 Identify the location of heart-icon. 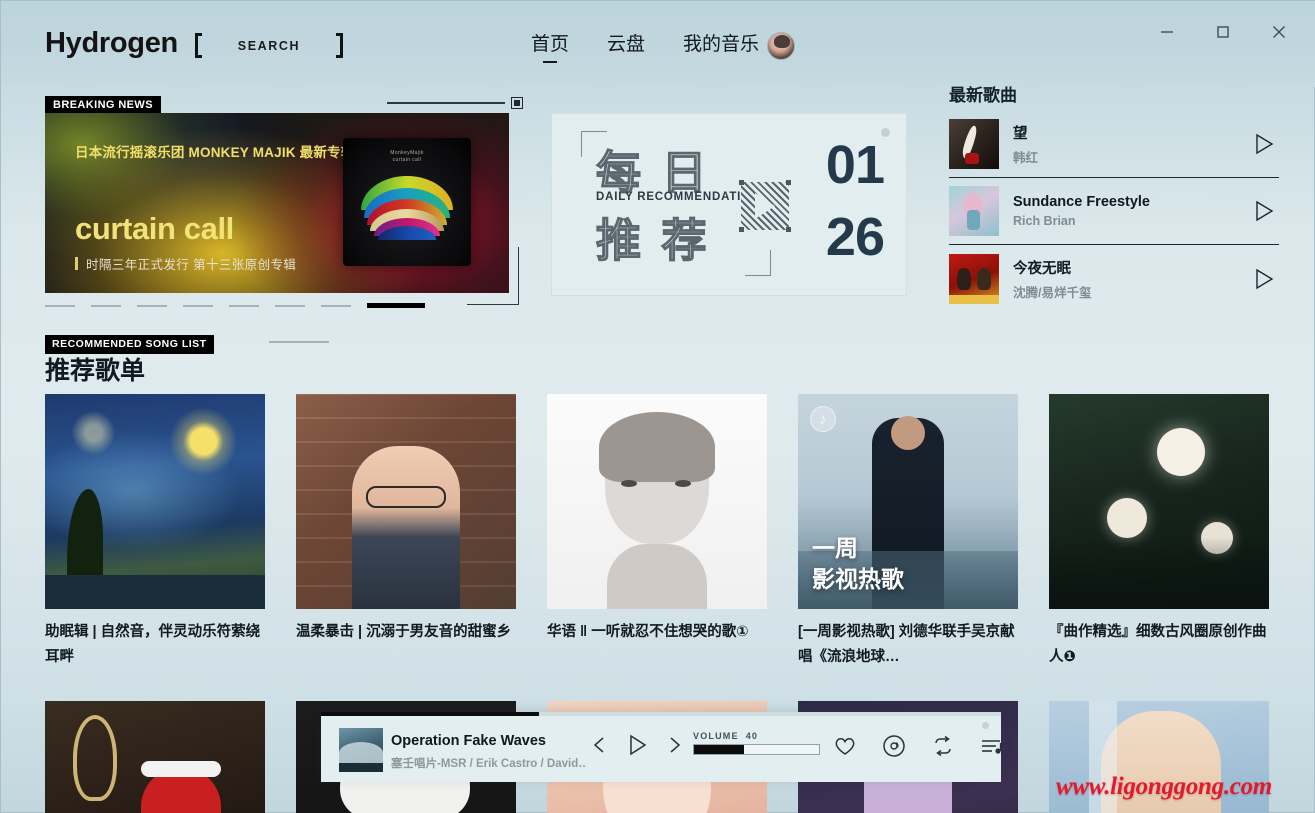
(845, 746).